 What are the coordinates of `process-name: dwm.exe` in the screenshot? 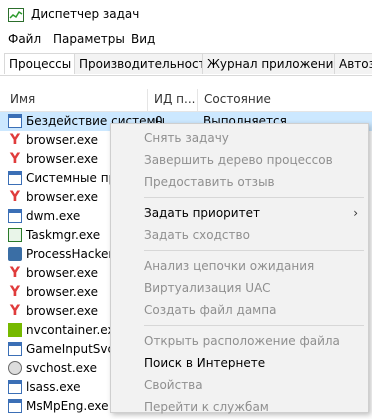 It's located at (53, 216).